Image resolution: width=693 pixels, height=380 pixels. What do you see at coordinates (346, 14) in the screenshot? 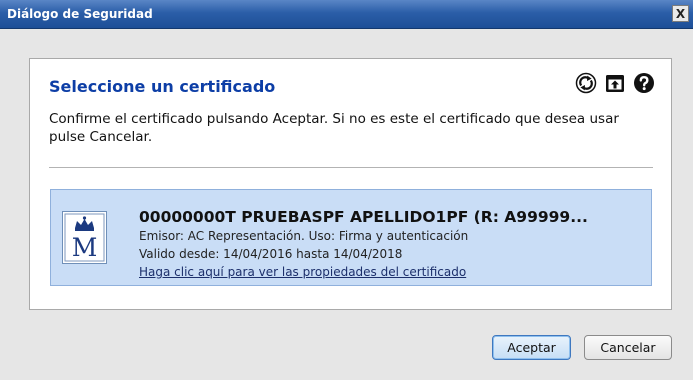
I see `window-titlebar: Diálogo de Seguridad X` at bounding box center [346, 14].